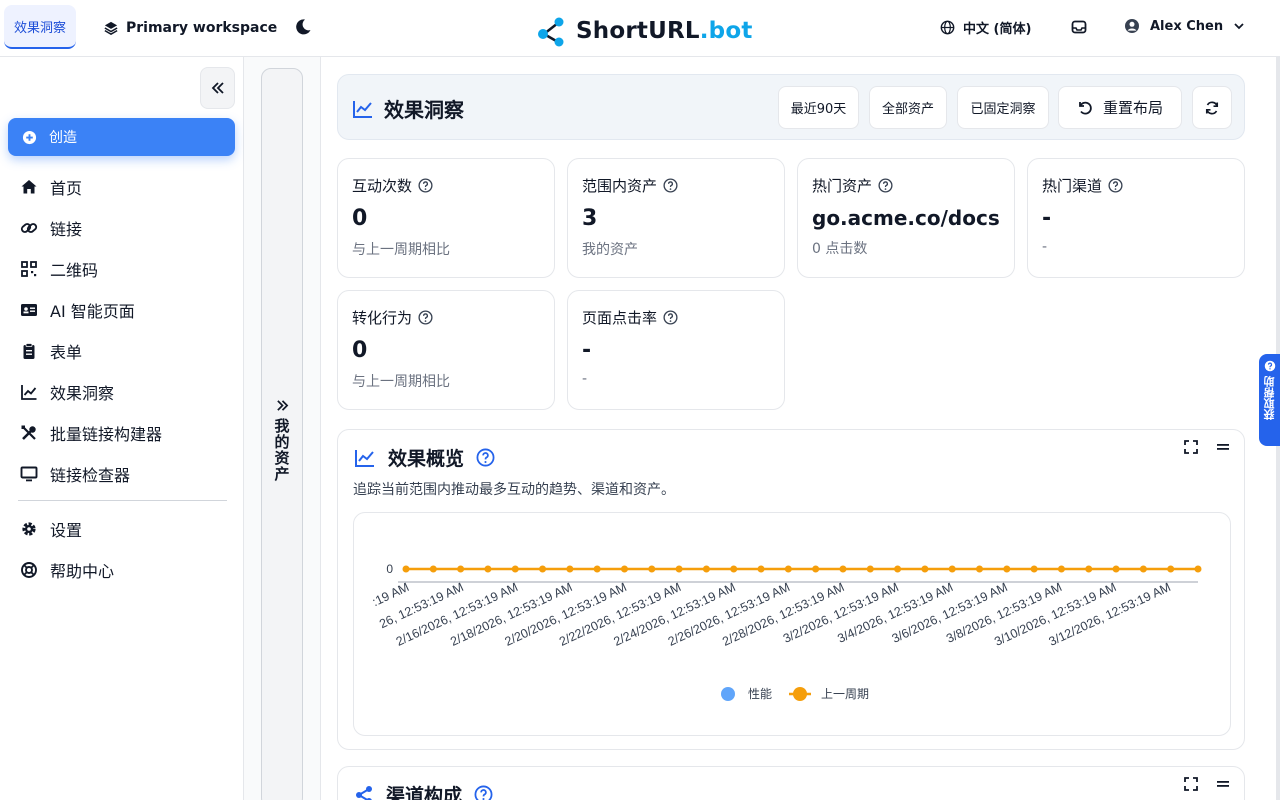  Describe the element at coordinates (1132, 26) in the screenshot. I see `user-avatar-icon` at that location.